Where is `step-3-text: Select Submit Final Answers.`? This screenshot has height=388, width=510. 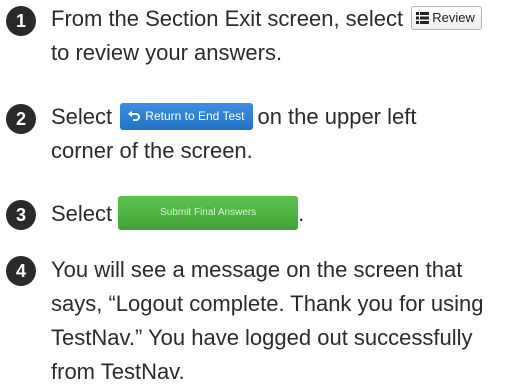 step-3-text: Select Submit Final Answers. is located at coordinates (278, 213).